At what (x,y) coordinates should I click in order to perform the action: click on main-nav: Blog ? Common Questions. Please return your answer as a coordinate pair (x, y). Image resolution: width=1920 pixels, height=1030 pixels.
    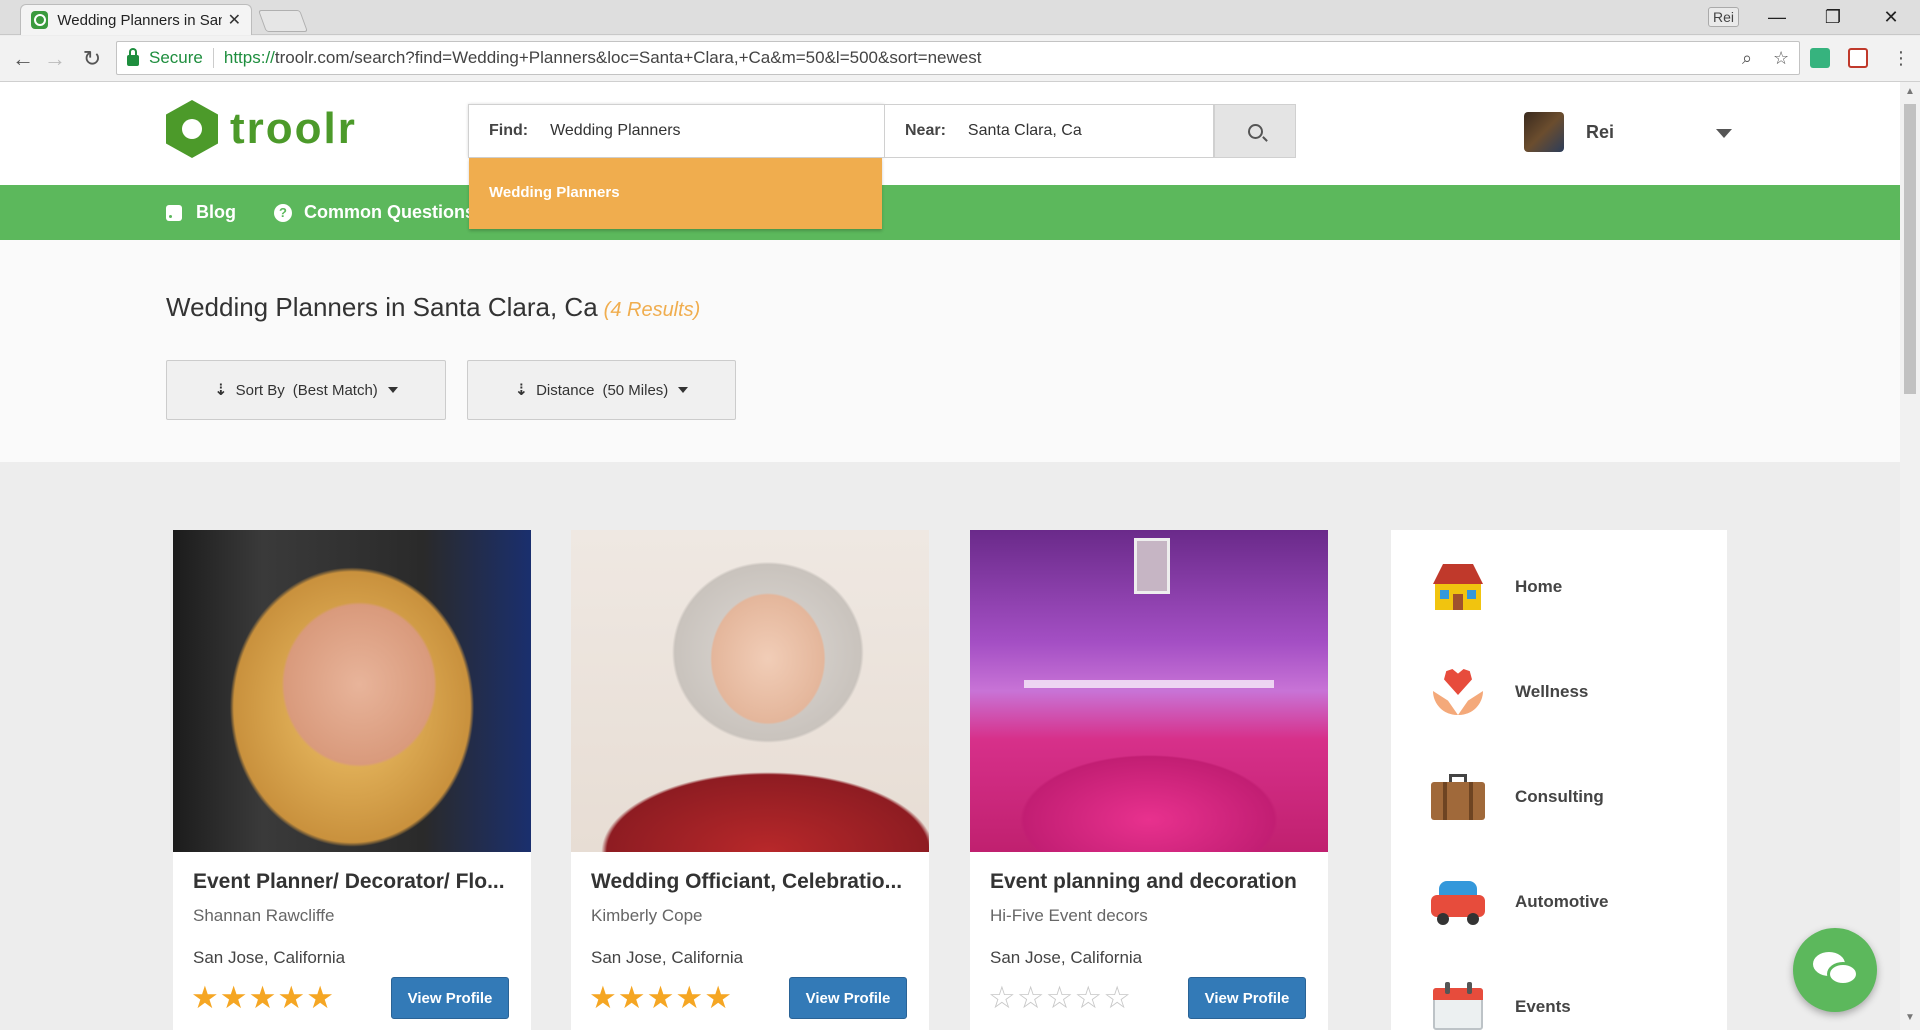
    Looking at the image, I should click on (950, 212).